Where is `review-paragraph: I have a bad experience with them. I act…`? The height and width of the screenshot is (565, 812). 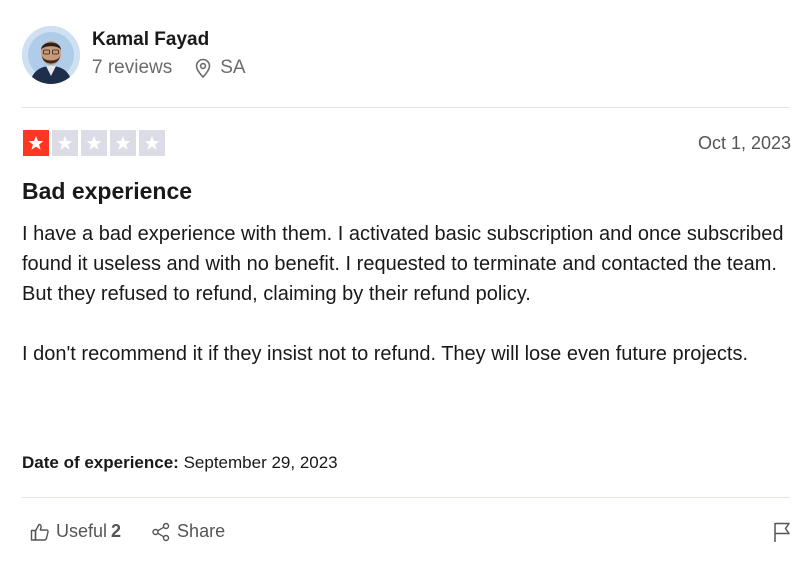
review-paragraph: I have a bad experience with them. I act… is located at coordinates (403, 264).